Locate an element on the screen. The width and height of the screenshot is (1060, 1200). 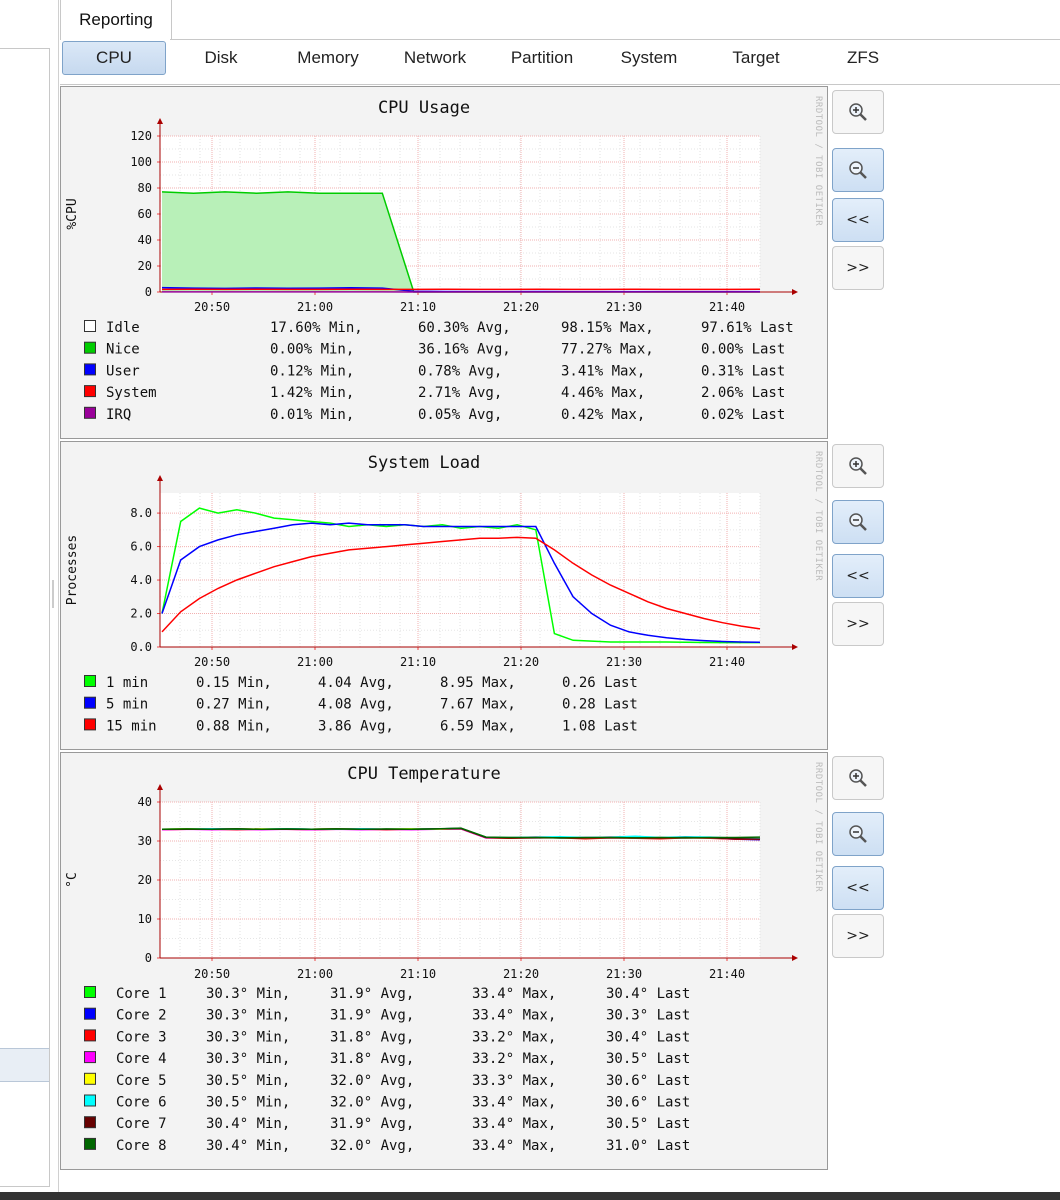
subtab-system-label: System is located at coordinates (649, 57).